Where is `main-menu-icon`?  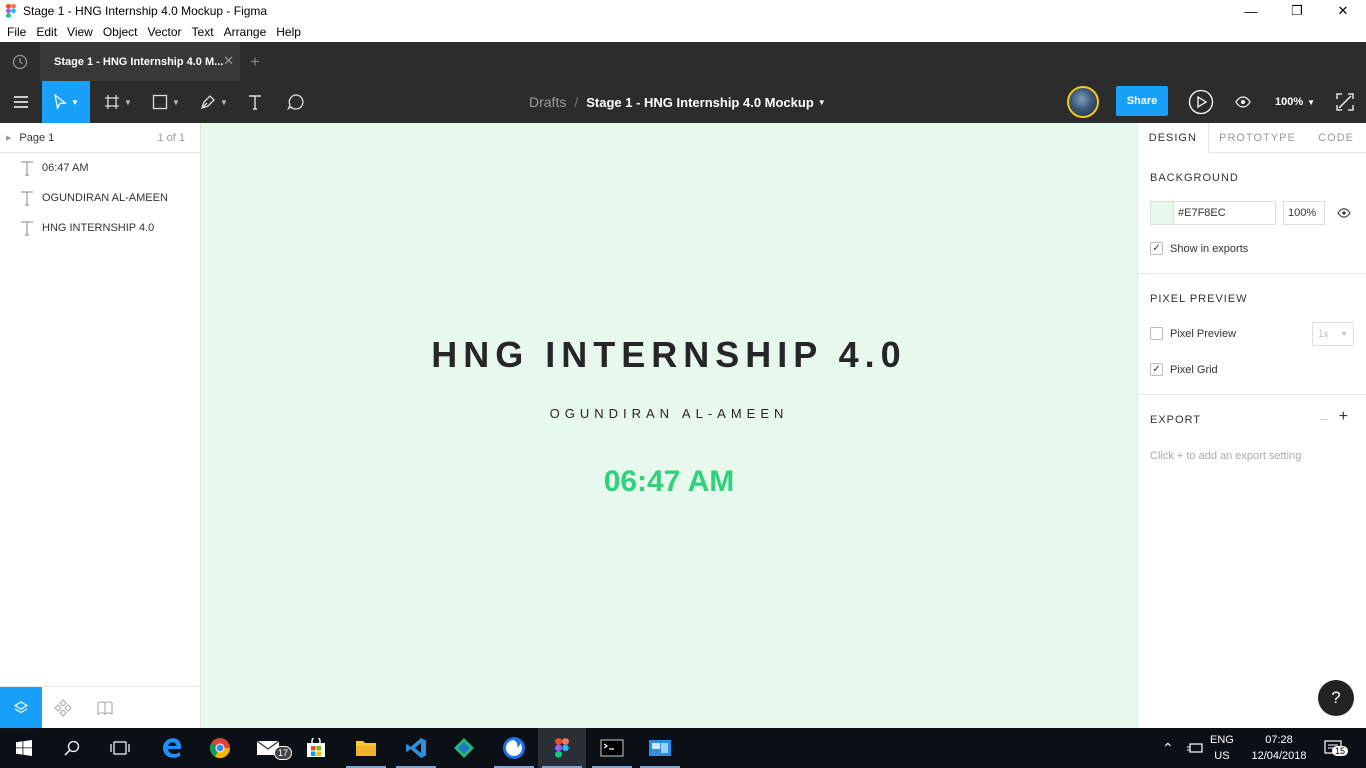 main-menu-icon is located at coordinates (21, 102).